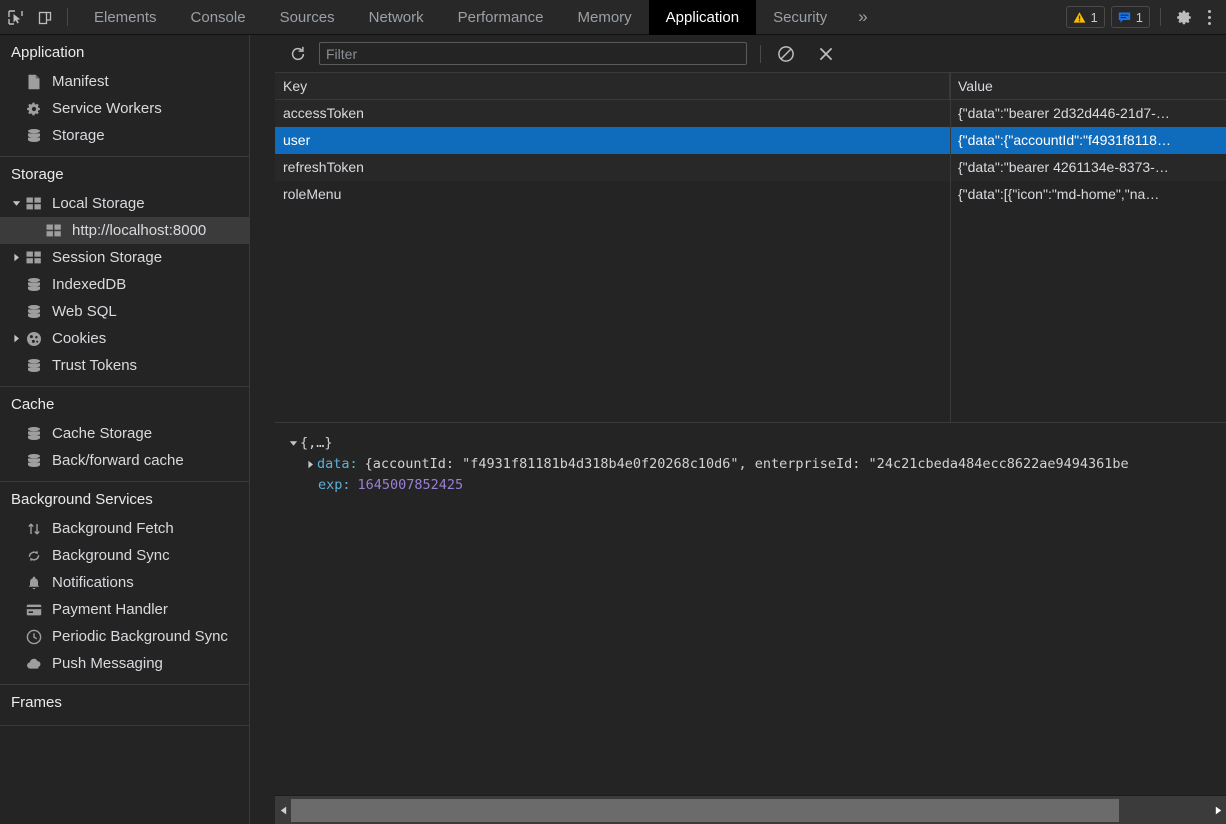 The height and width of the screenshot is (824, 1226). What do you see at coordinates (111, 555) in the screenshot?
I see `sidebar-item-label: Background Sync` at bounding box center [111, 555].